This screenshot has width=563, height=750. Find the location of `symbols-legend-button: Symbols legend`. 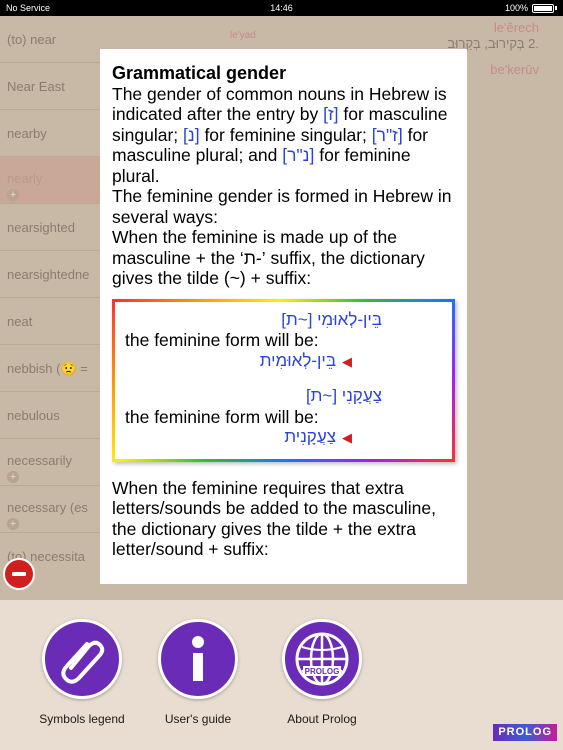

symbols-legend-button: Symbols legend is located at coordinates (82, 672).